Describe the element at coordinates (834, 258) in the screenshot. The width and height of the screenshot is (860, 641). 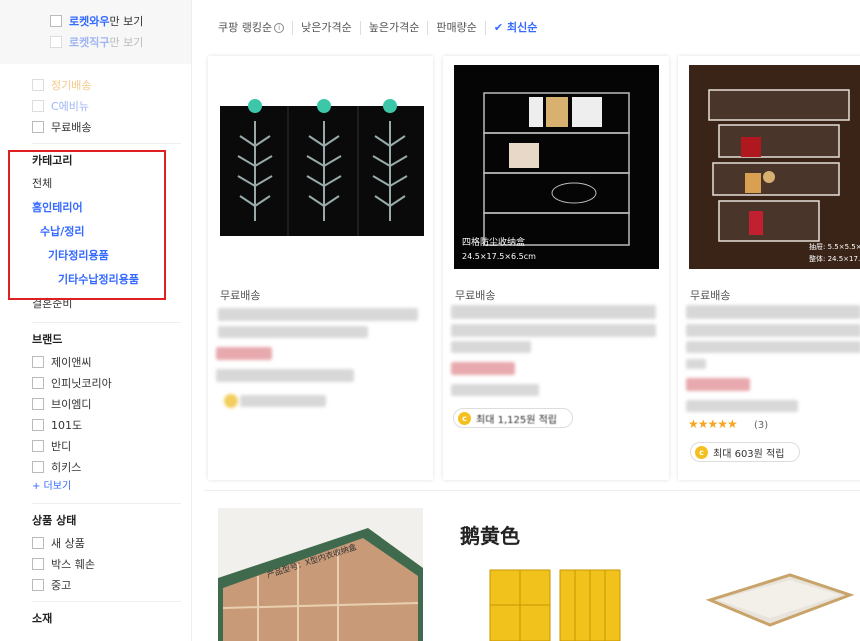
I see `image-caption: 整体: 24.5×17.5×` at that location.